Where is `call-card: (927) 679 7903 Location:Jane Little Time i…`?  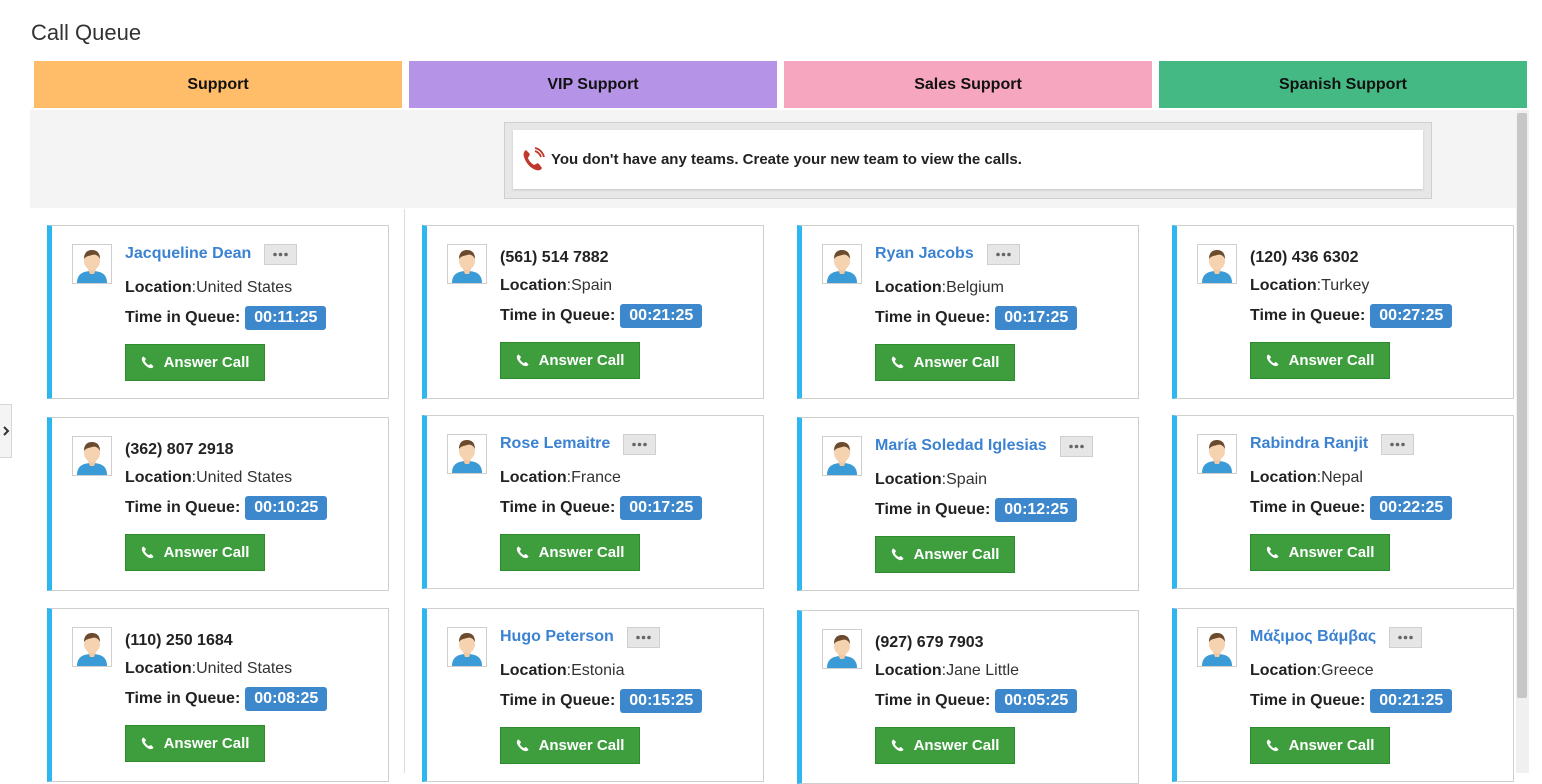 call-card: (927) 679 7903 Location:Jane Little Time i… is located at coordinates (968, 697).